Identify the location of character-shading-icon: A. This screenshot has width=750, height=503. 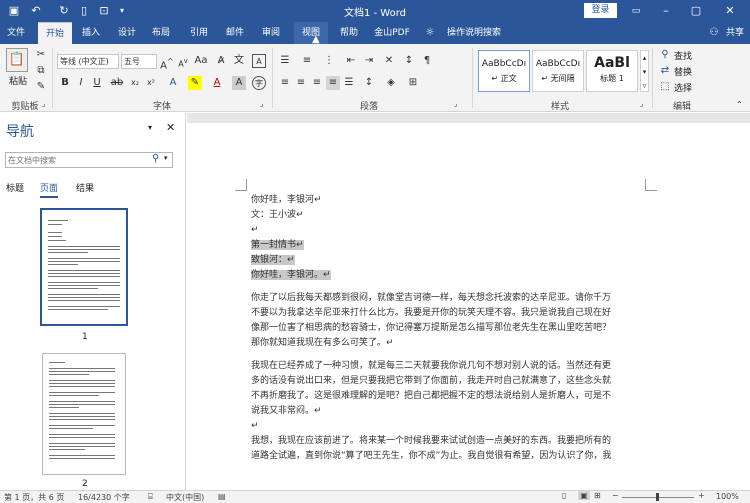
(239, 83).